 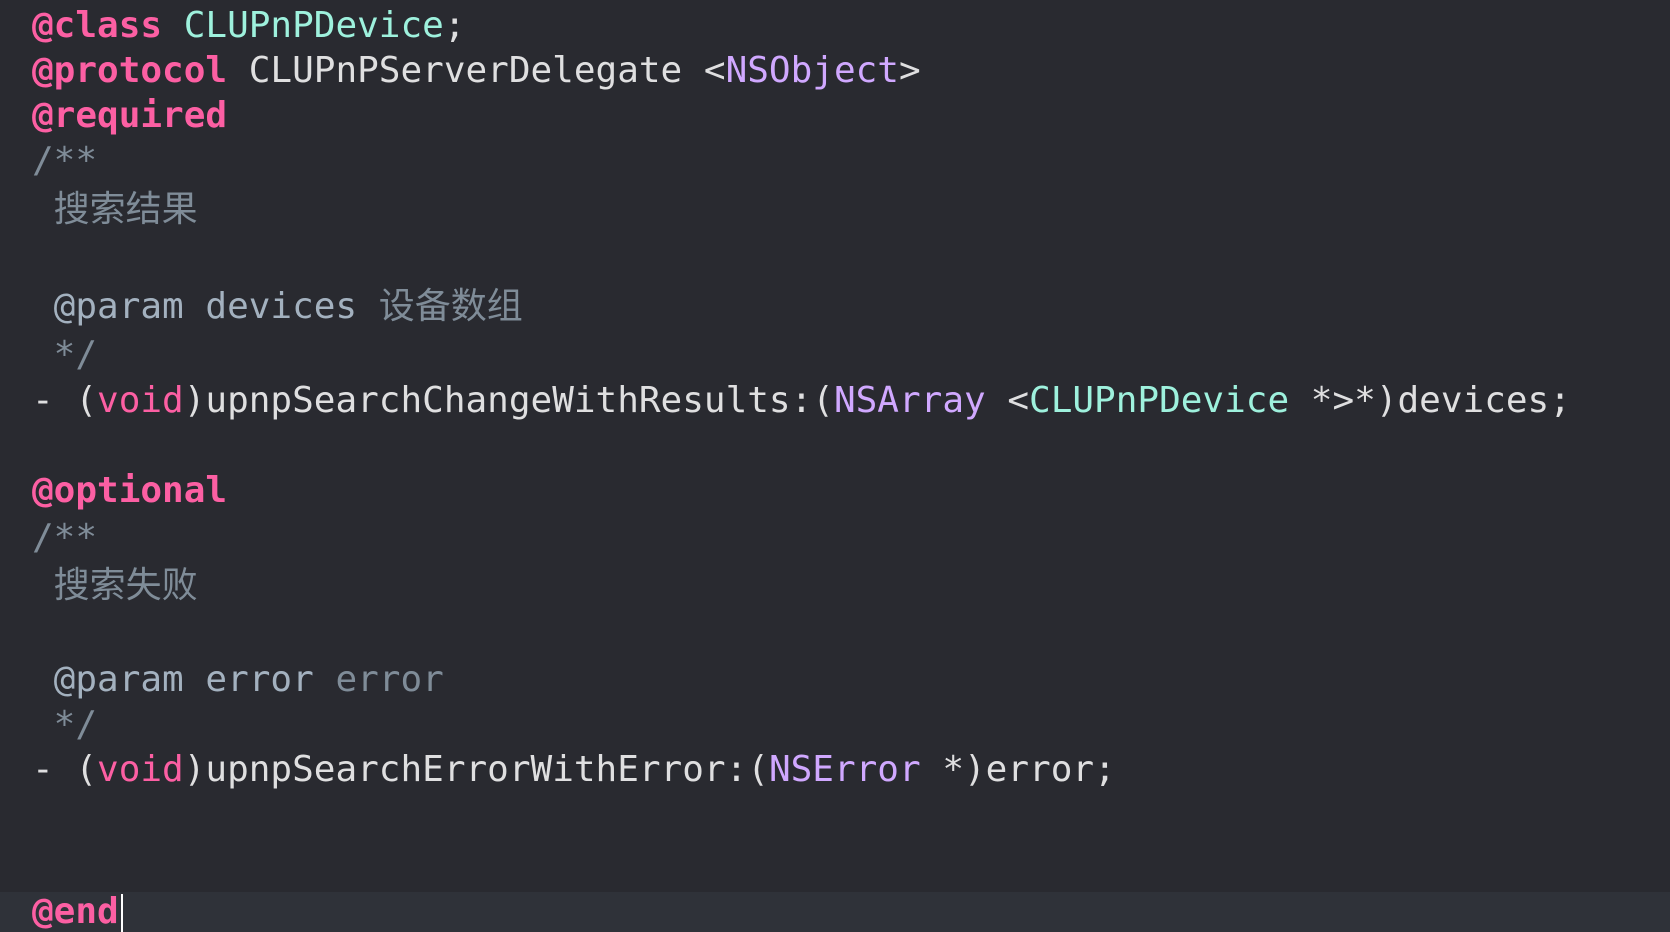 What do you see at coordinates (270, 306) in the screenshot?
I see `token-doc-param-name: devices` at bounding box center [270, 306].